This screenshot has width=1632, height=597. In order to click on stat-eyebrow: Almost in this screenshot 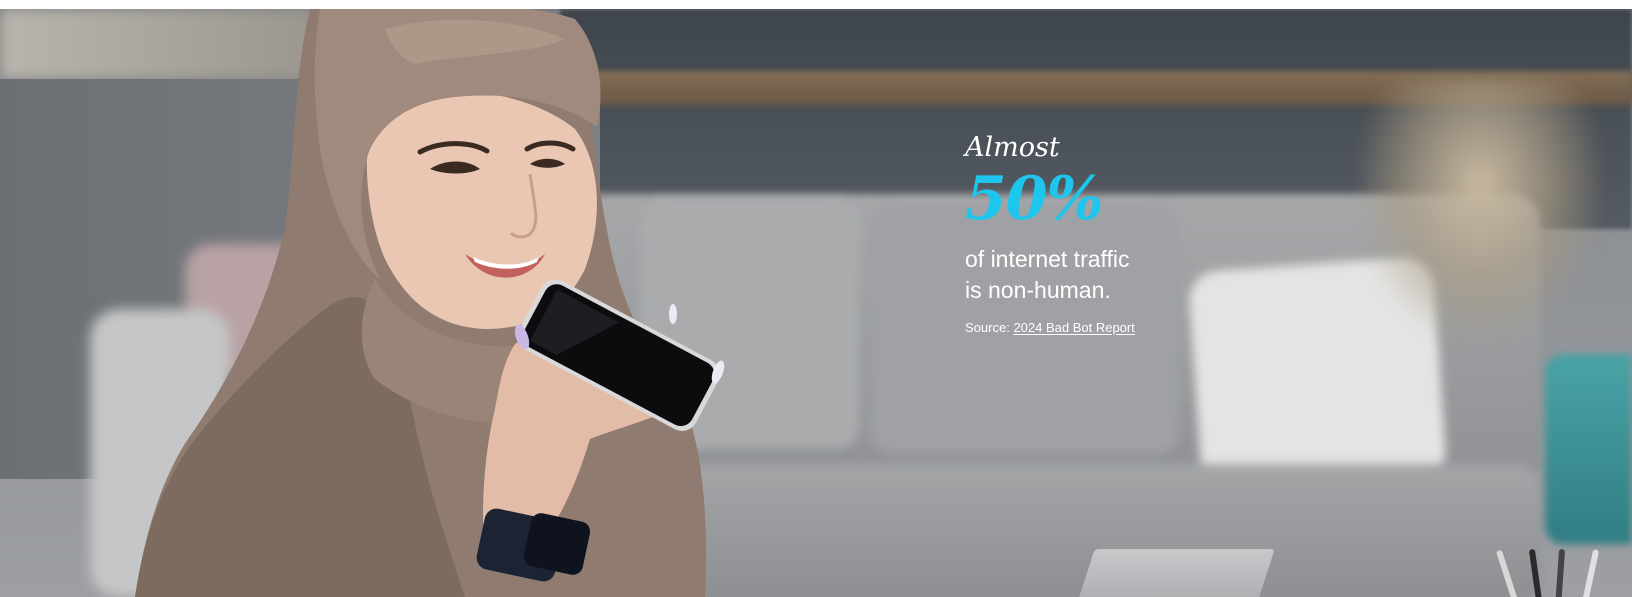, I will do `click(1012, 147)`.